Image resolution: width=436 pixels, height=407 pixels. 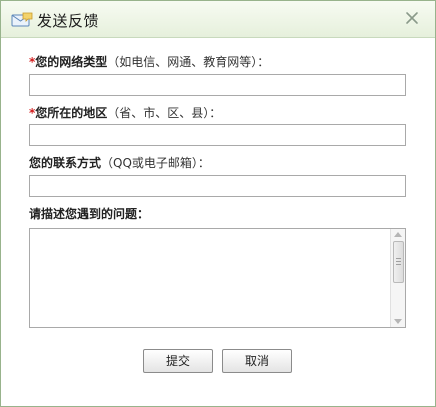 What do you see at coordinates (65, 163) in the screenshot?
I see `contact-label-text: 您的联系方式` at bounding box center [65, 163].